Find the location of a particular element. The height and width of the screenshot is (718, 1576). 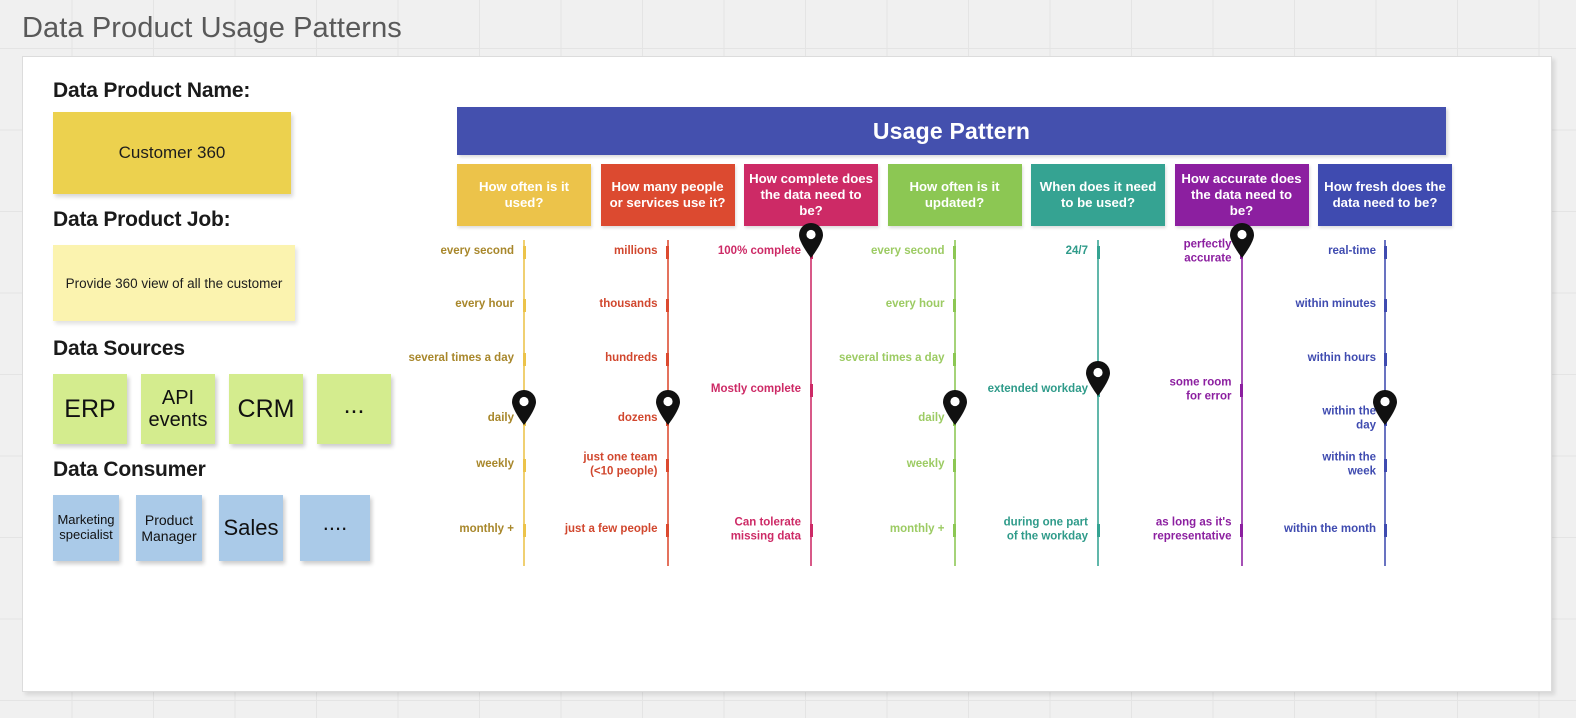

product-name-heading: Data Product Name: is located at coordinates (152, 90).